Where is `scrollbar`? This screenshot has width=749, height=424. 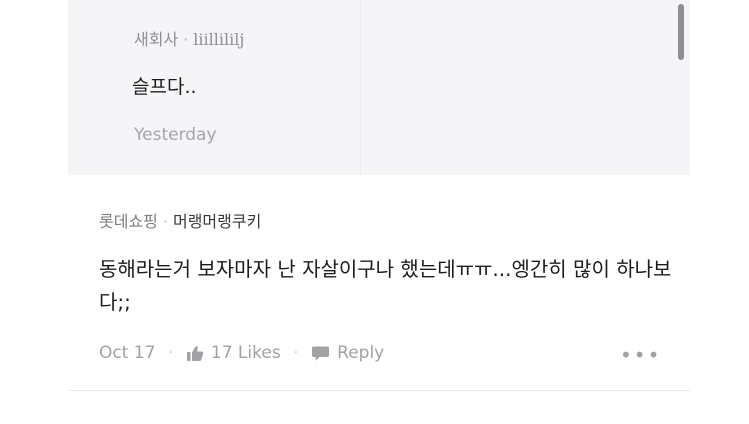 scrollbar is located at coordinates (681, 32).